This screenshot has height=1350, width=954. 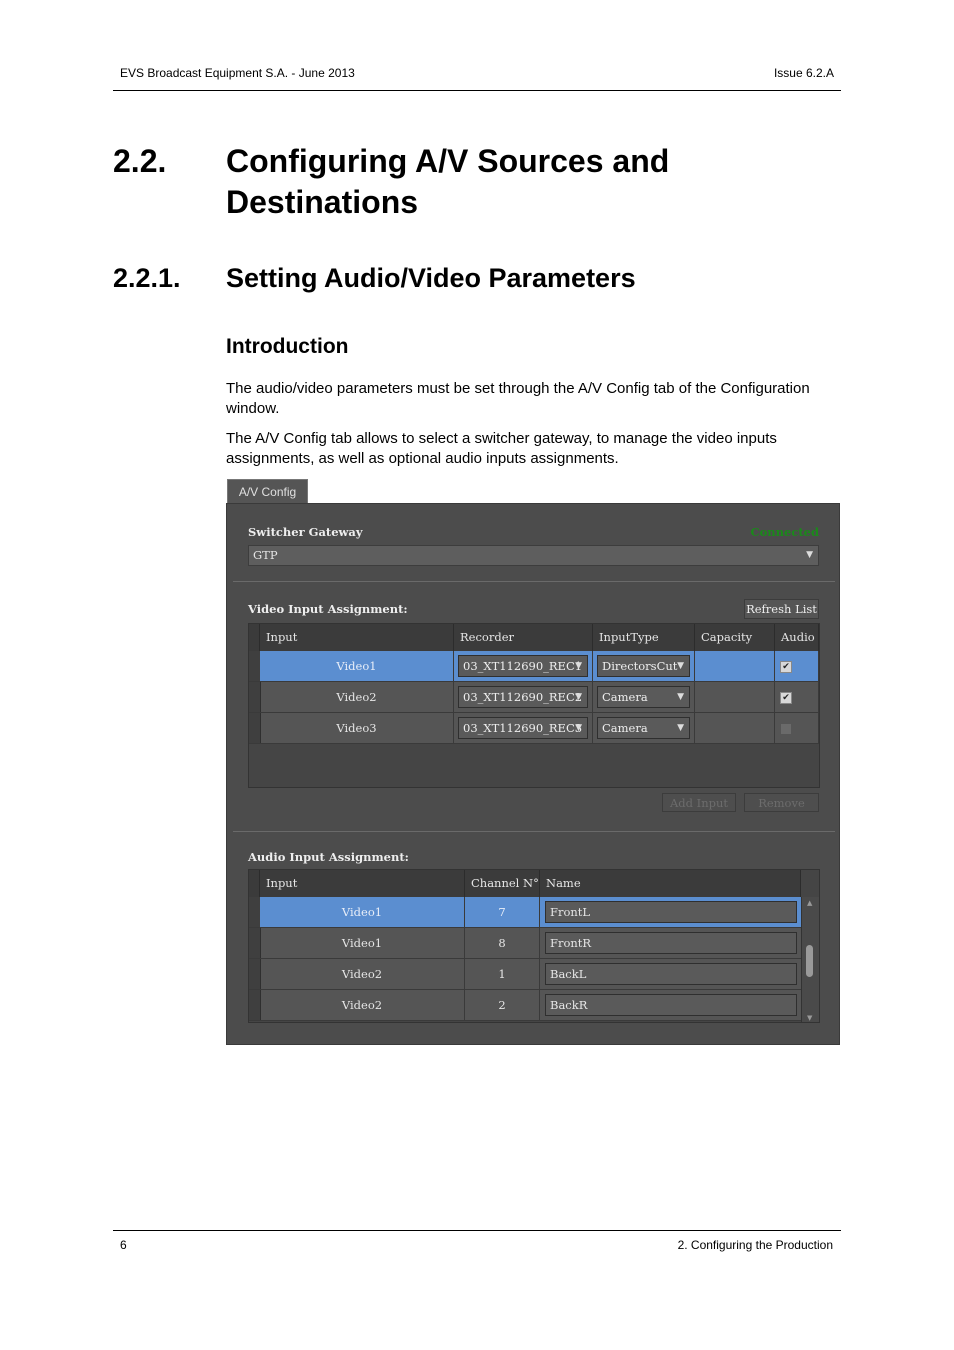 What do you see at coordinates (797, 637) in the screenshot?
I see `video-header-audio: Audio` at bounding box center [797, 637].